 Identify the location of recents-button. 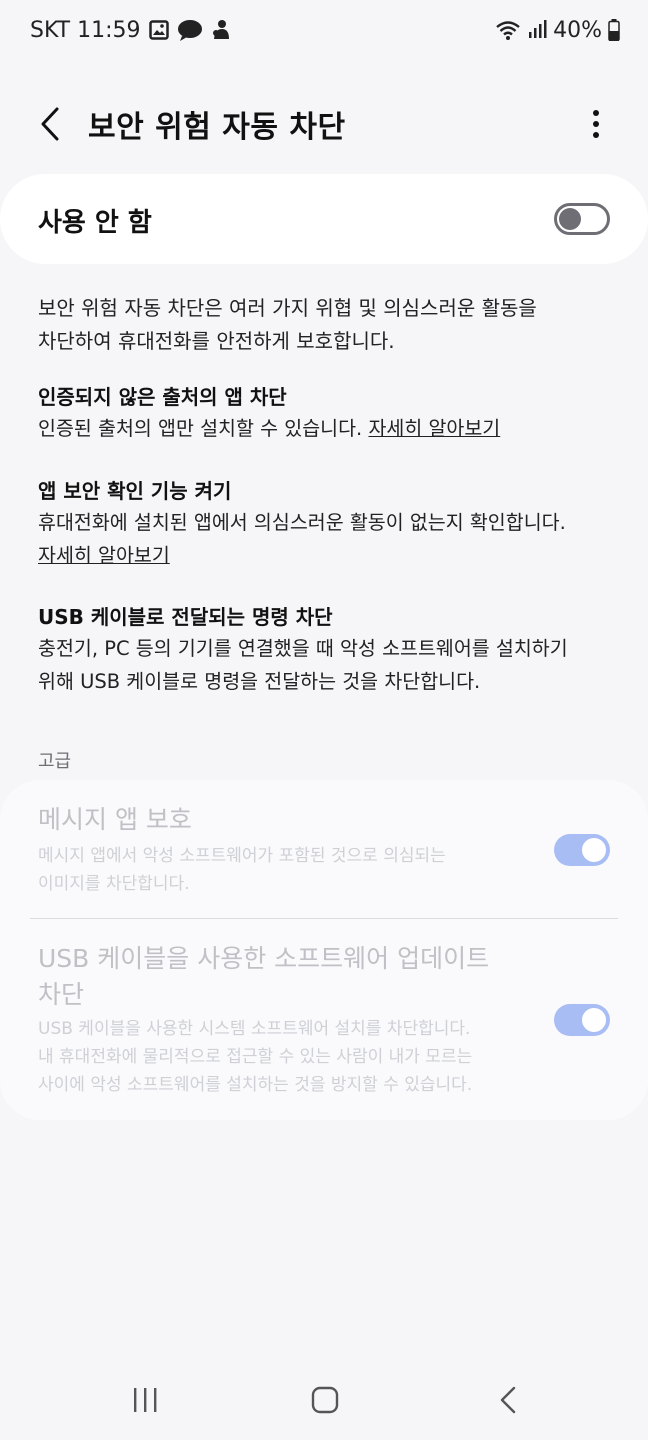
(145, 1402).